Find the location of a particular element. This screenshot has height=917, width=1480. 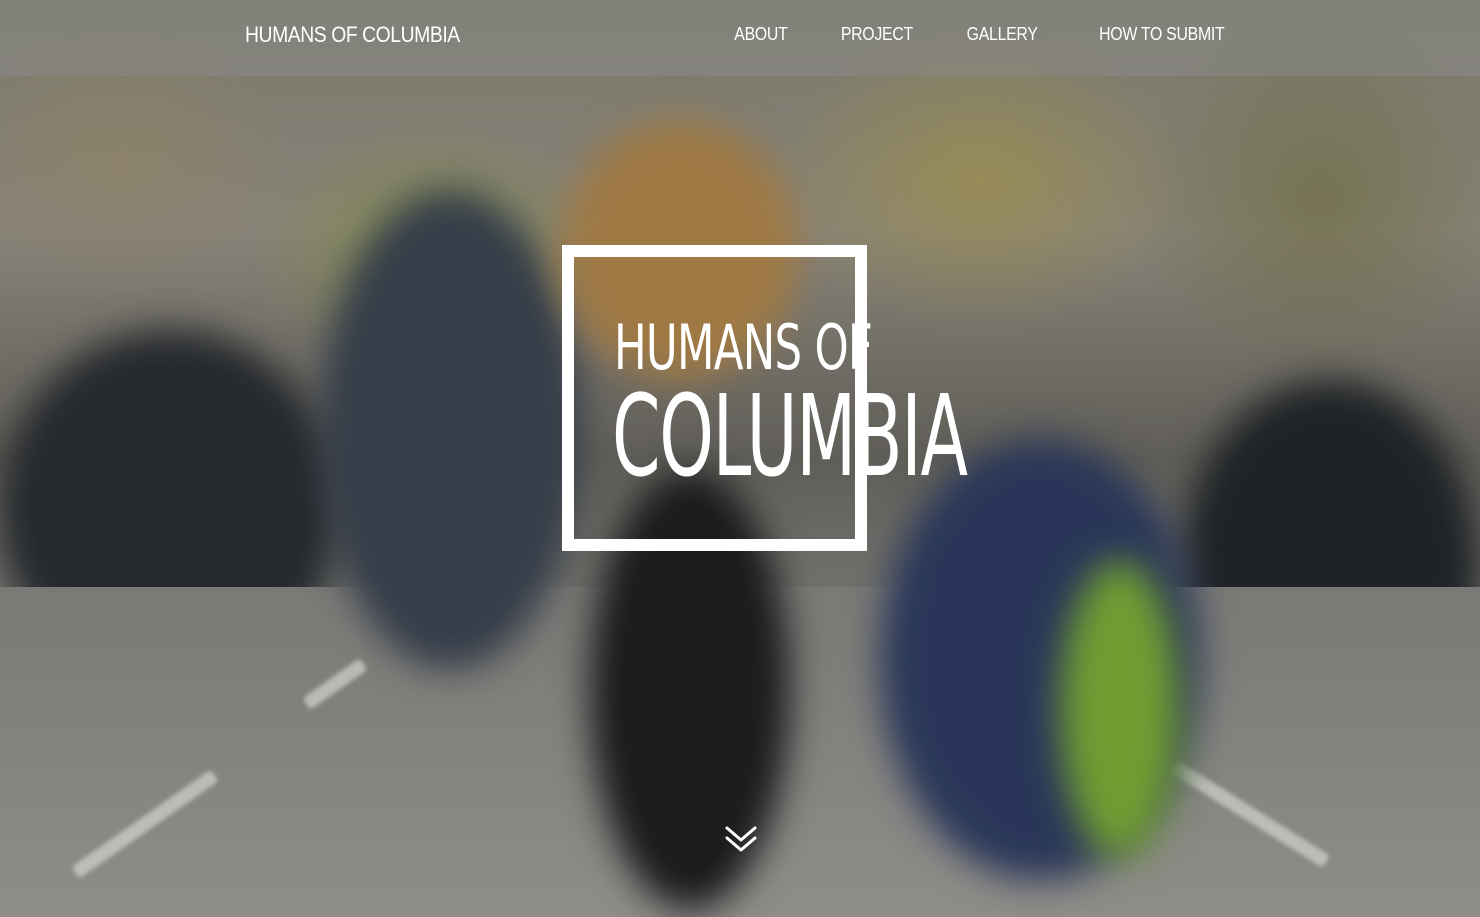

nav-link-how-to-submit: HOW TO SUBMIT is located at coordinates (1162, 34).